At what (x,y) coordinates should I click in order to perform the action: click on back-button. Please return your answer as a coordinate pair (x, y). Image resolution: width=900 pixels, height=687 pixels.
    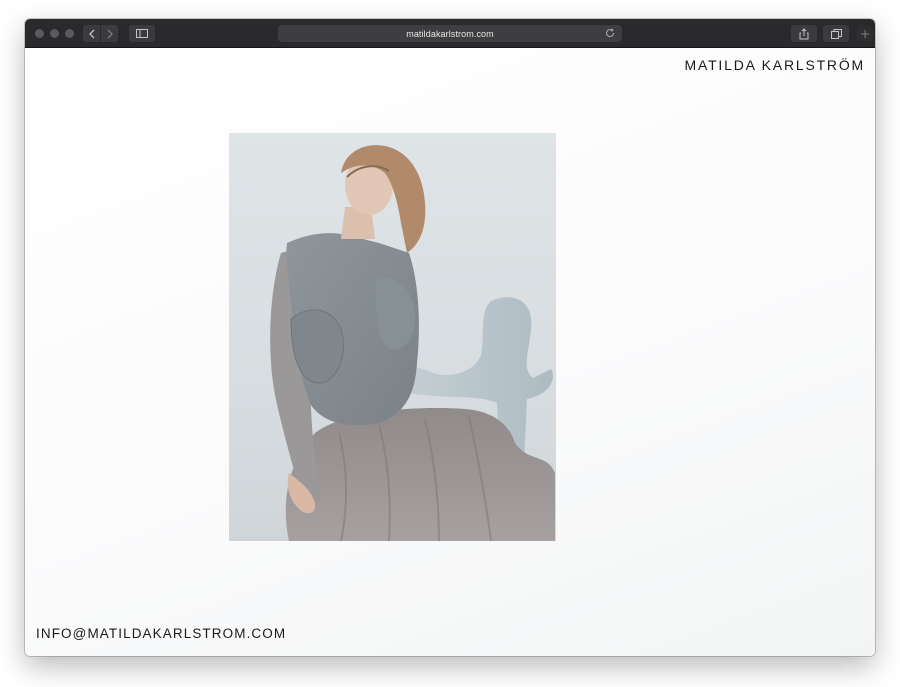
    Looking at the image, I should click on (91, 33).